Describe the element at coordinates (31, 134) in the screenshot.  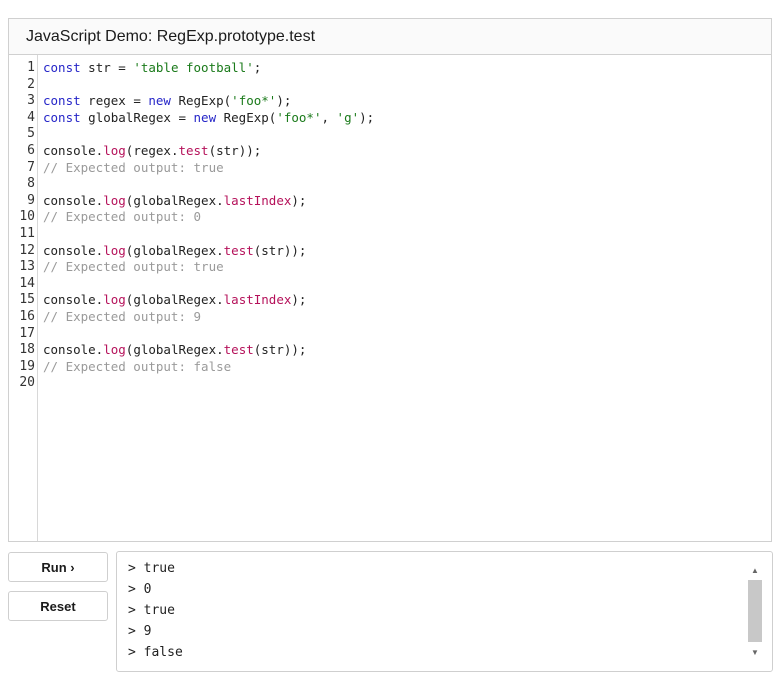
I see `line-number: 5` at that location.